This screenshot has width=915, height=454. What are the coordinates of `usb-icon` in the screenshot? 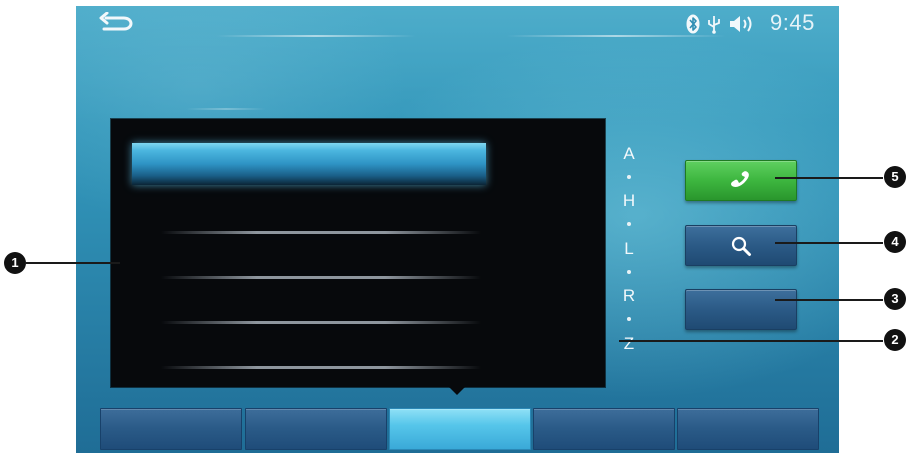 It's located at (714, 25).